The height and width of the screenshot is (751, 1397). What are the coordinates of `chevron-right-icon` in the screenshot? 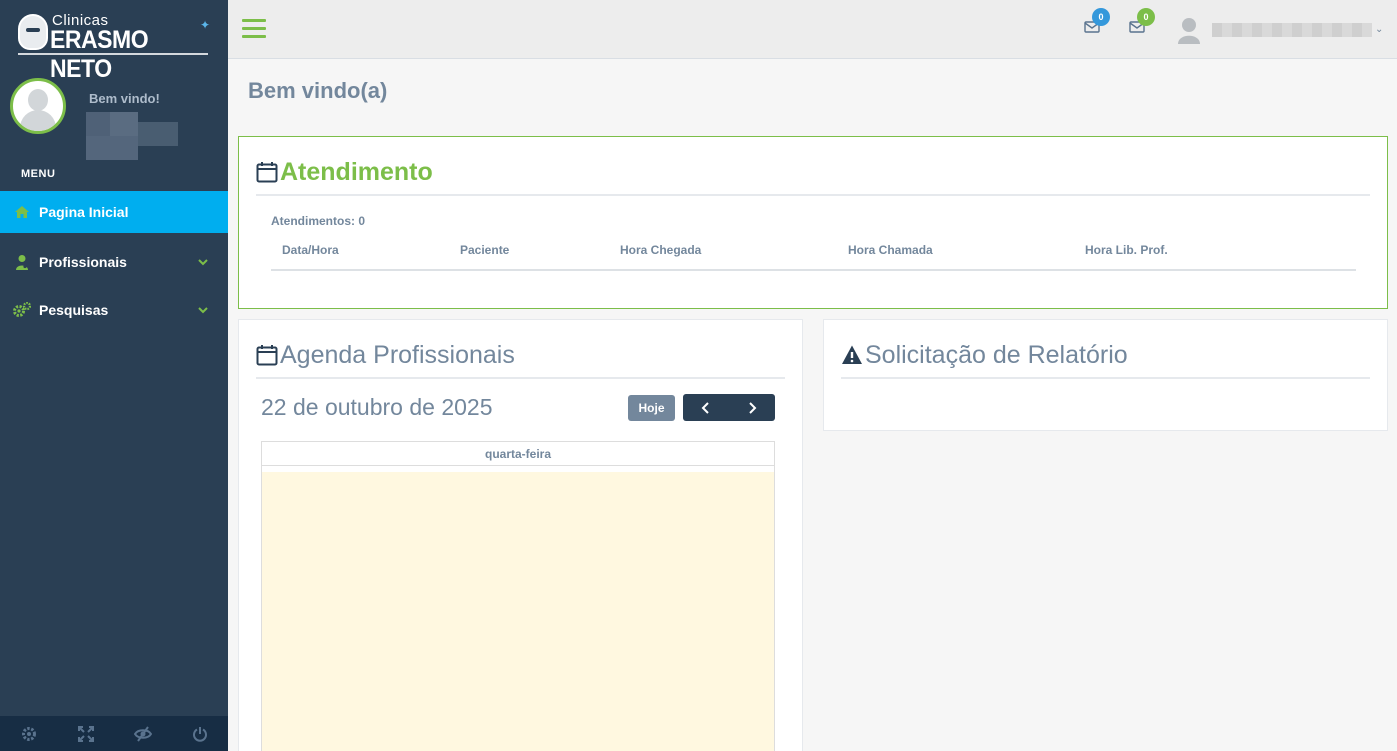 It's located at (753, 407).